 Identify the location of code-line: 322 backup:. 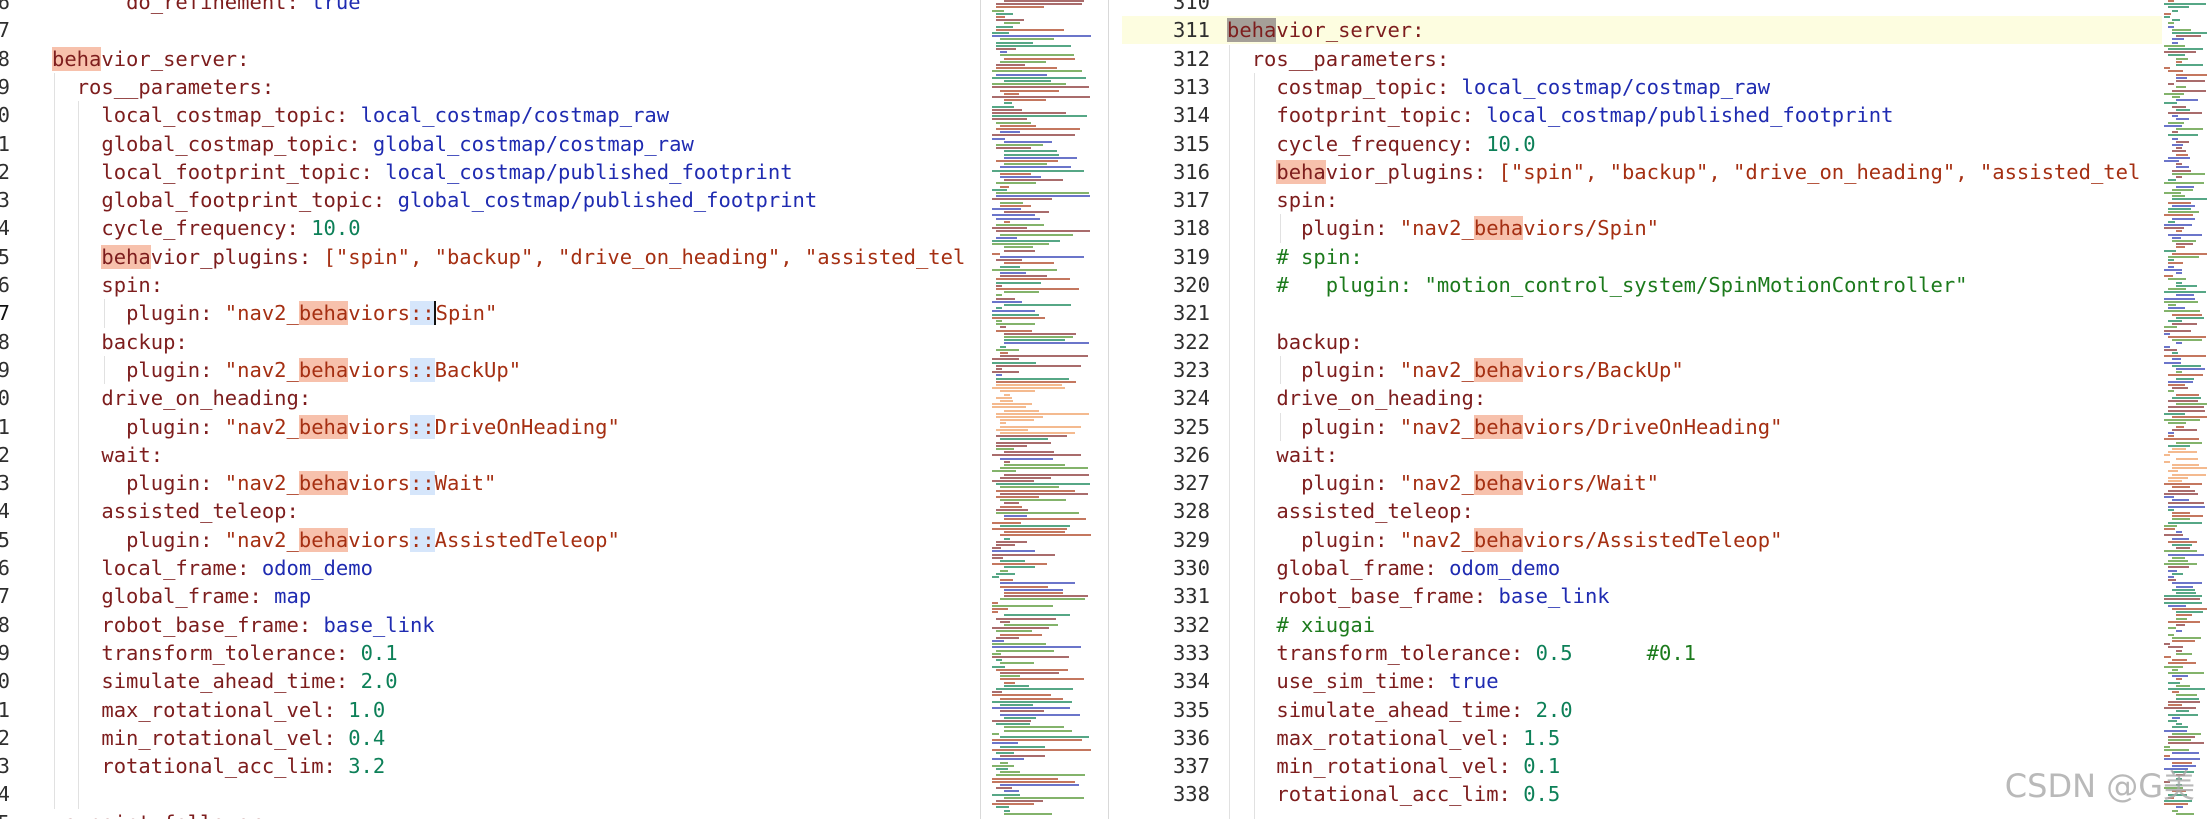
(1646, 342).